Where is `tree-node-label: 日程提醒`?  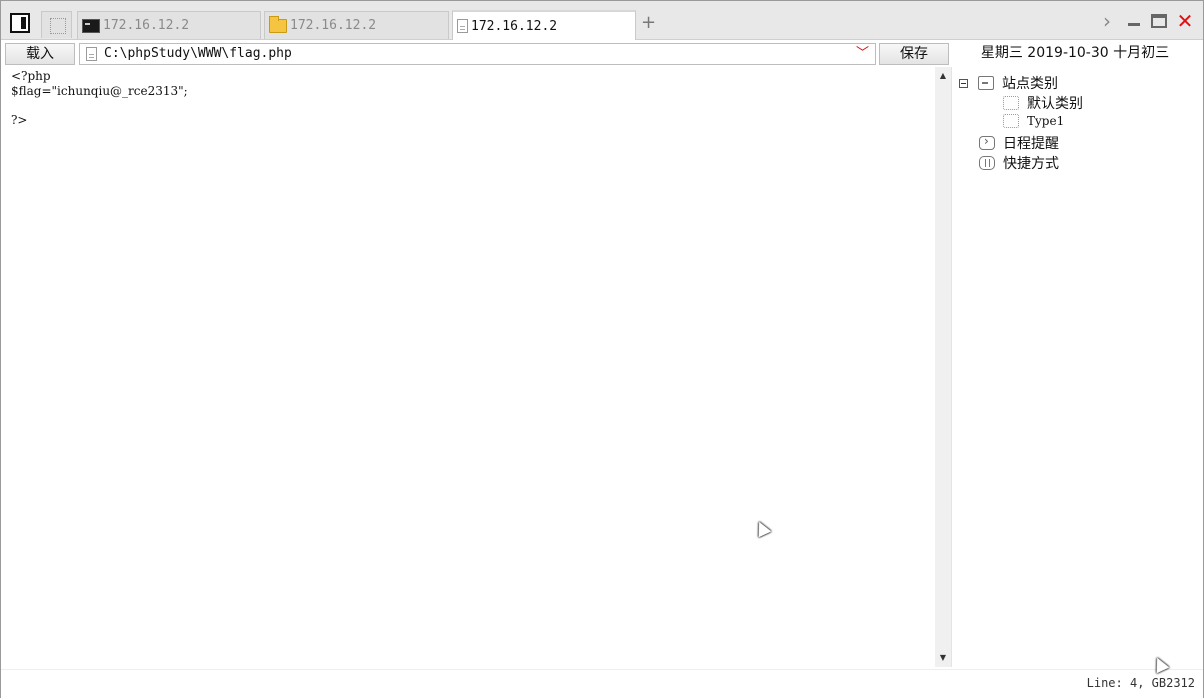 tree-node-label: 日程提醒 is located at coordinates (1031, 144).